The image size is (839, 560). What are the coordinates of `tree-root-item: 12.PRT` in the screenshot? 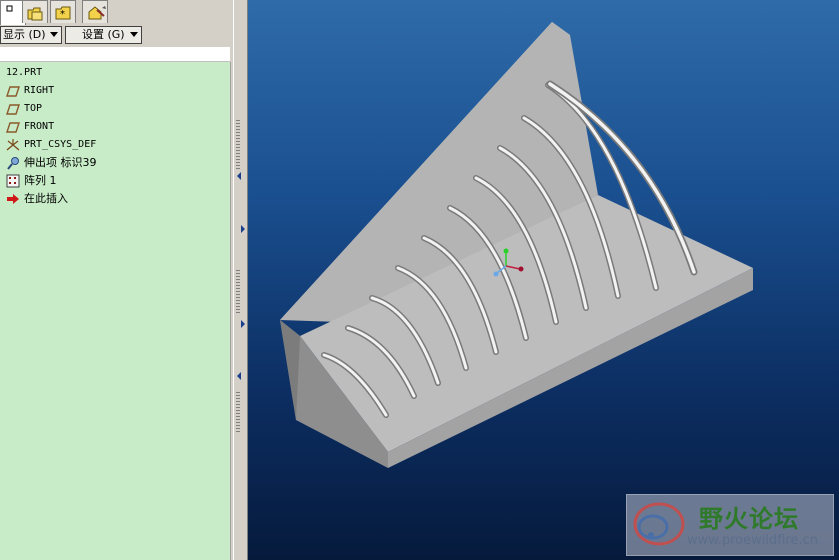 It's located at (24, 73).